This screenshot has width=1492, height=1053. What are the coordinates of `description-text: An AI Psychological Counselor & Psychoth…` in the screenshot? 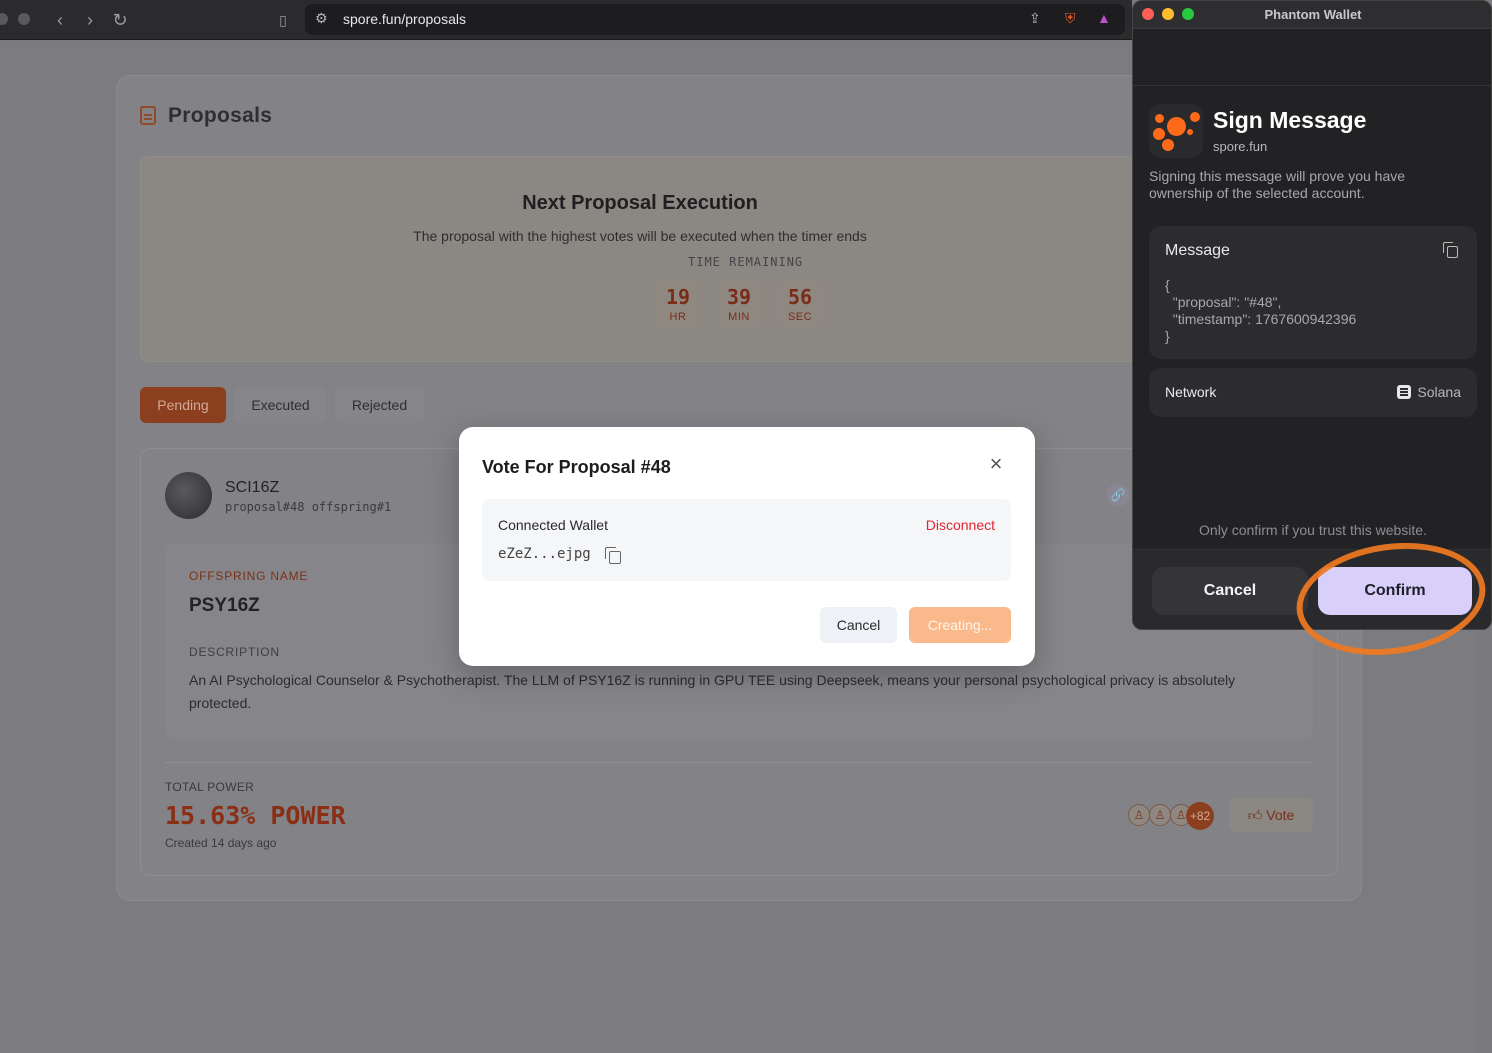 It's located at (712, 691).